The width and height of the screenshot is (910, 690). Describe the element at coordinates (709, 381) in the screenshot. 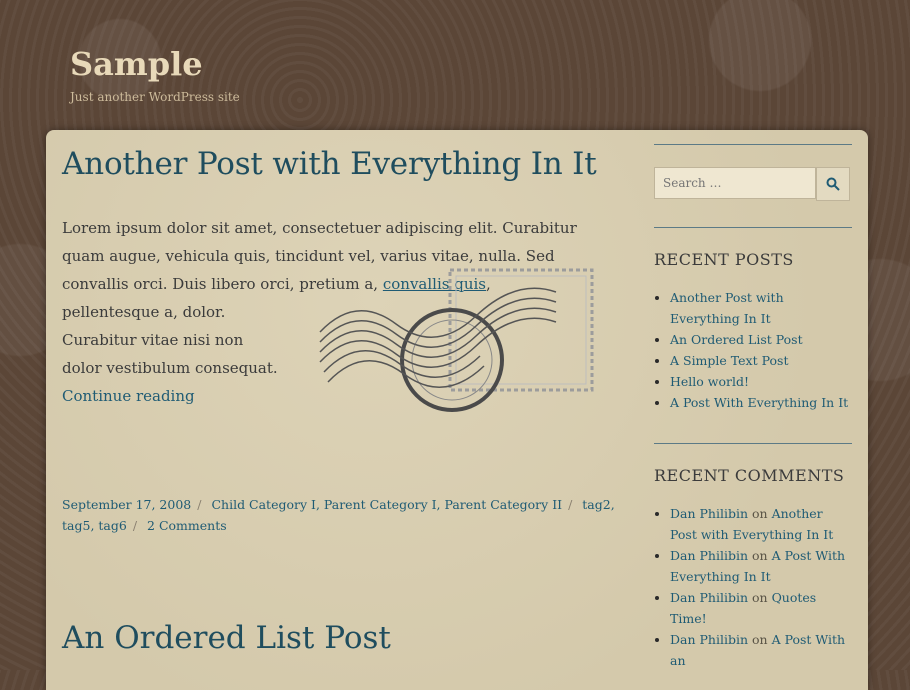

I see `recent-post-link: Hello world!` at that location.